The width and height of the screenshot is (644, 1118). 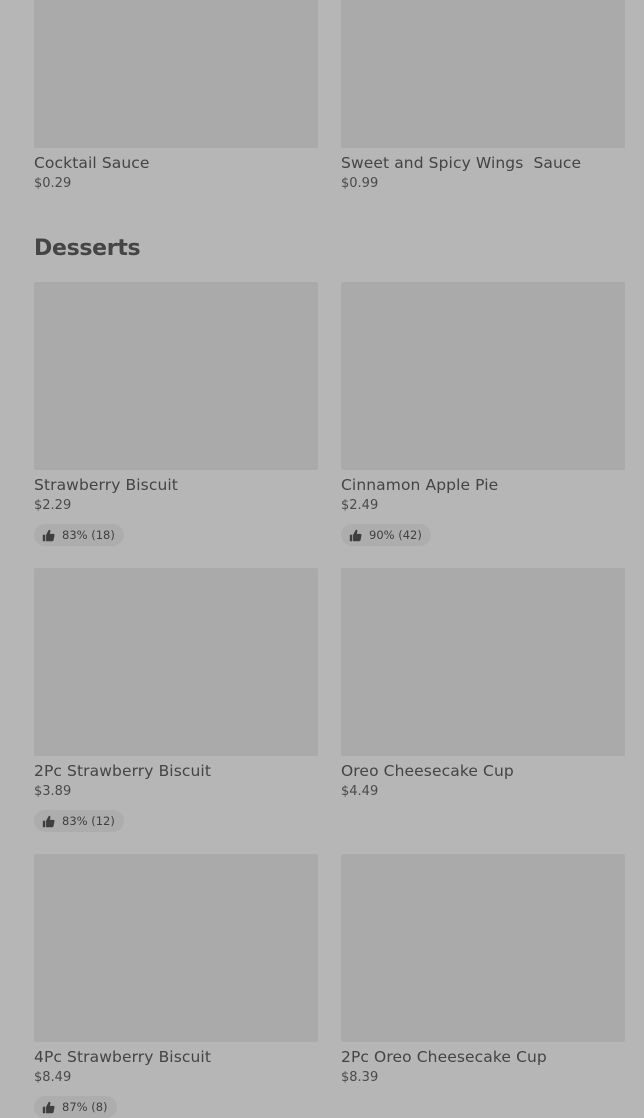 I want to click on rating-text: 90% (42), so click(x=395, y=535).